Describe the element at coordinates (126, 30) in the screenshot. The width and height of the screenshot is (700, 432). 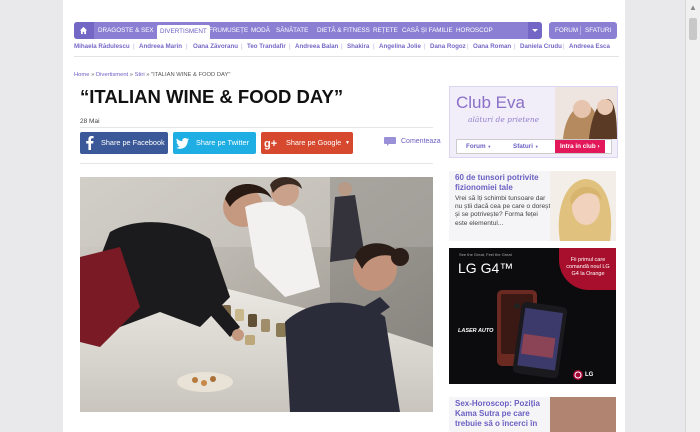
I see `nav-item: Dragoste & Sex` at that location.